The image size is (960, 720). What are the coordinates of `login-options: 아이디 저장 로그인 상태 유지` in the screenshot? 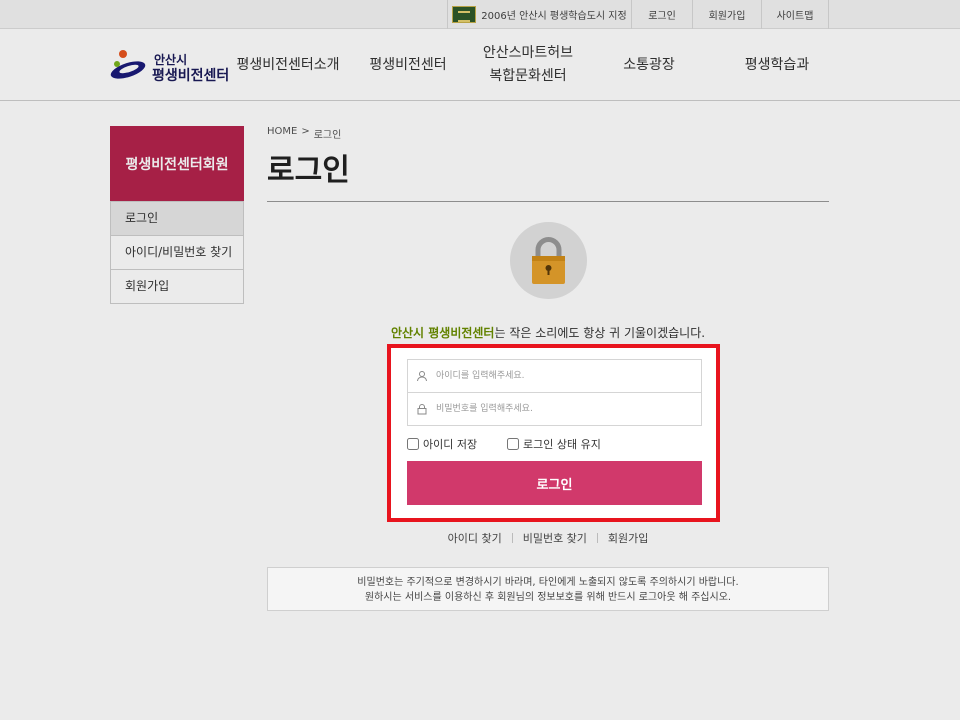 It's located at (554, 444).